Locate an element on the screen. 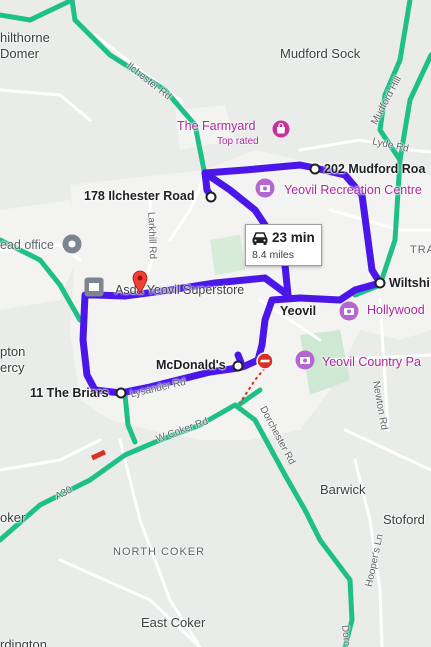  town-label-rdington: rdington is located at coordinates (23, 642).